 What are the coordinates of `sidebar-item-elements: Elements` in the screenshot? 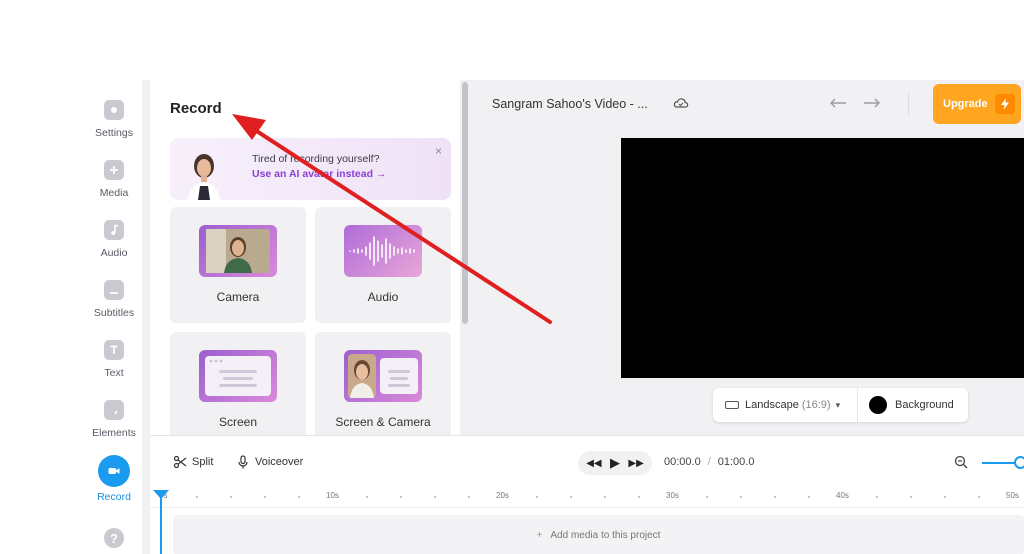 It's located at (114, 419).